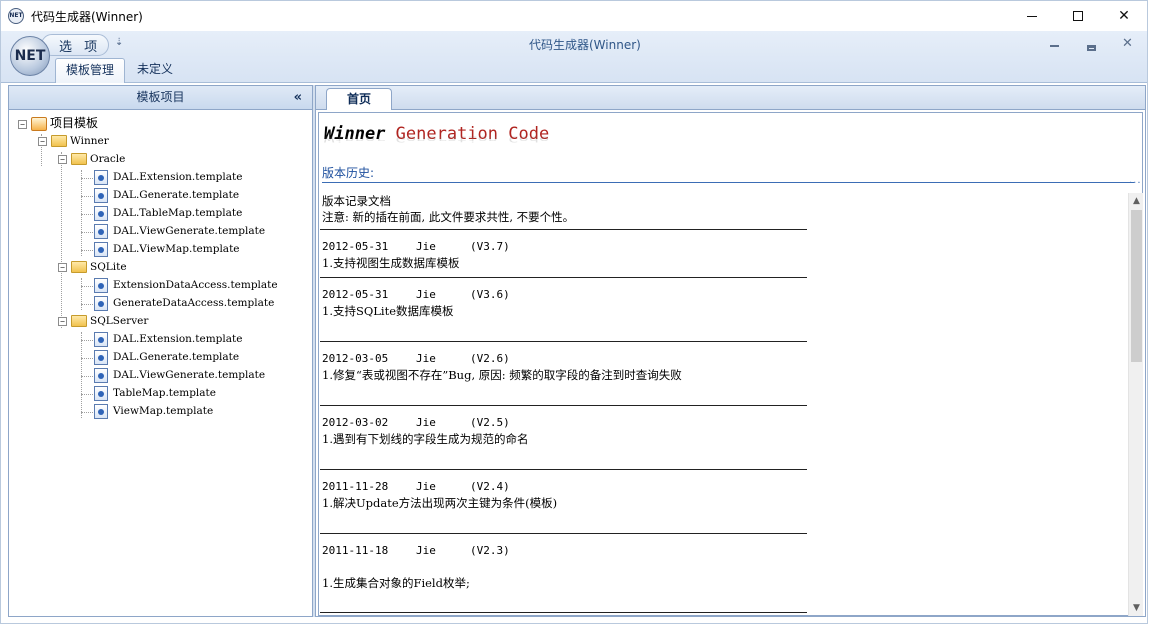 This screenshot has height=638, width=1159. I want to click on ribbon-minimize-button, so click(1054, 43).